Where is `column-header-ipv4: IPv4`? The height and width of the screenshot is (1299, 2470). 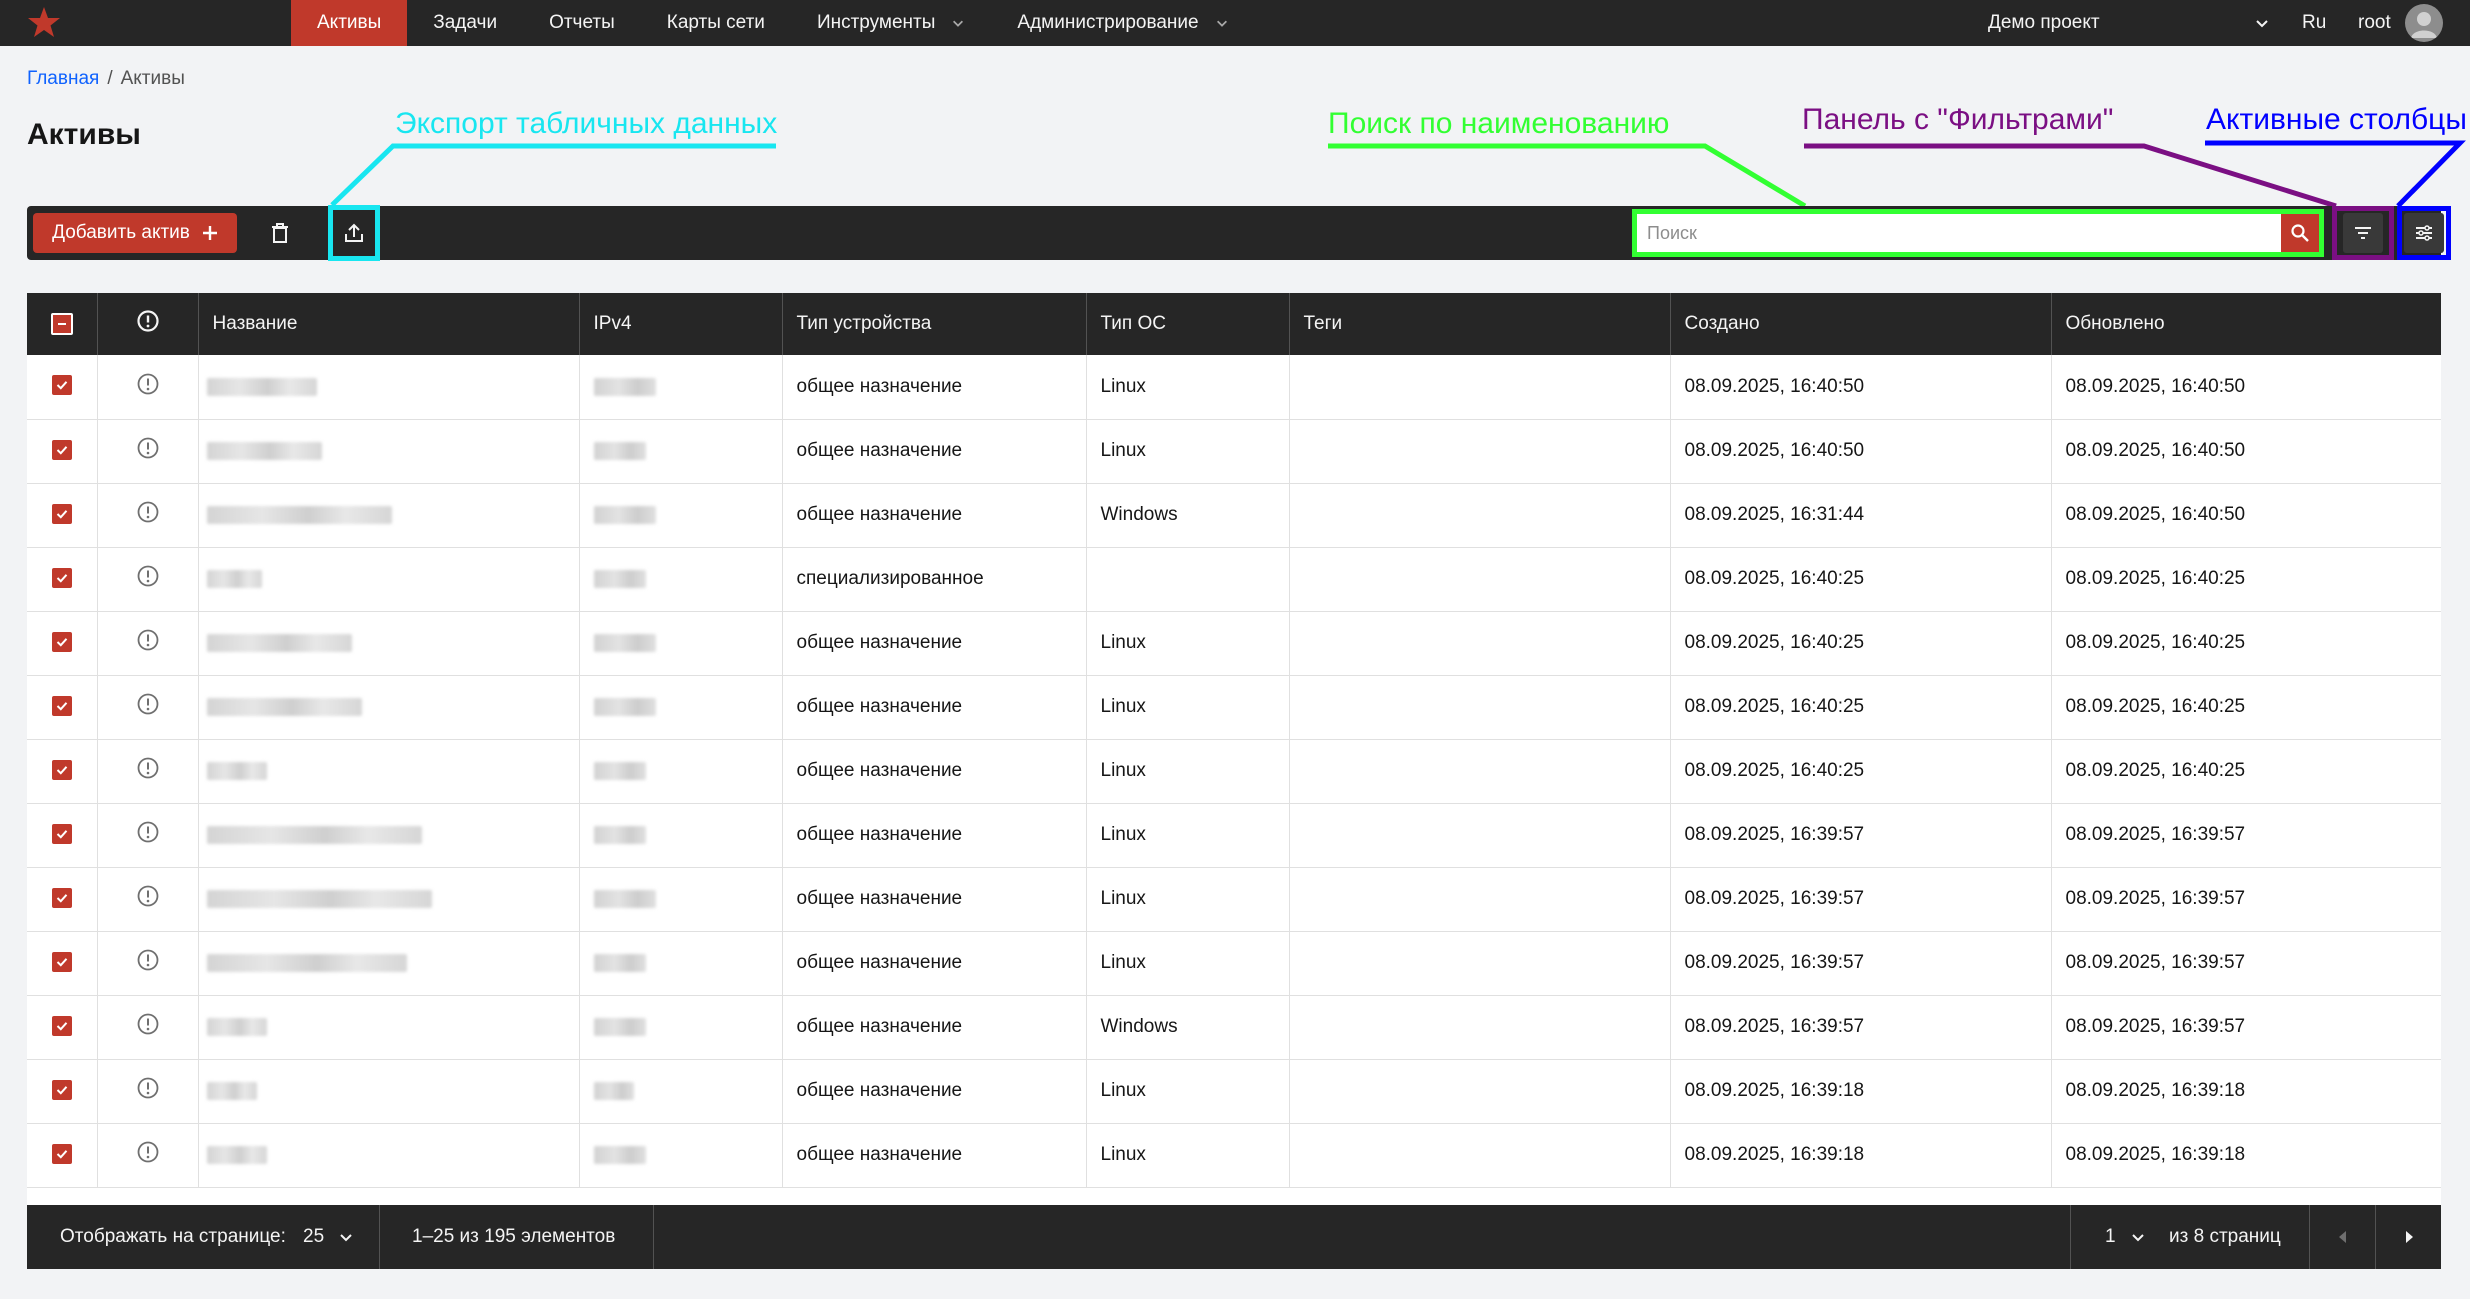
column-header-ipv4: IPv4 is located at coordinates (681, 324).